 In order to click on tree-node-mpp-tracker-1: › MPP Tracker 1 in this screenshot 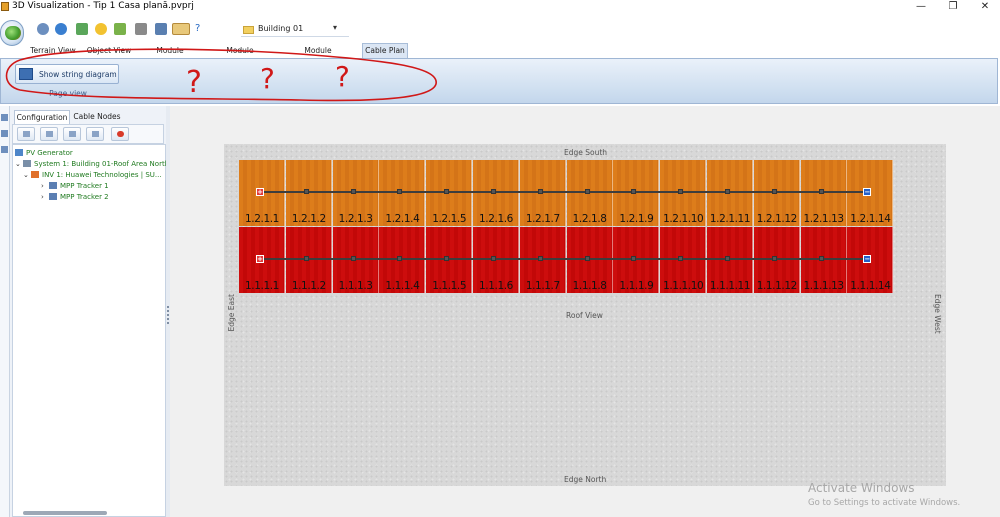, I will do `click(75, 186)`.